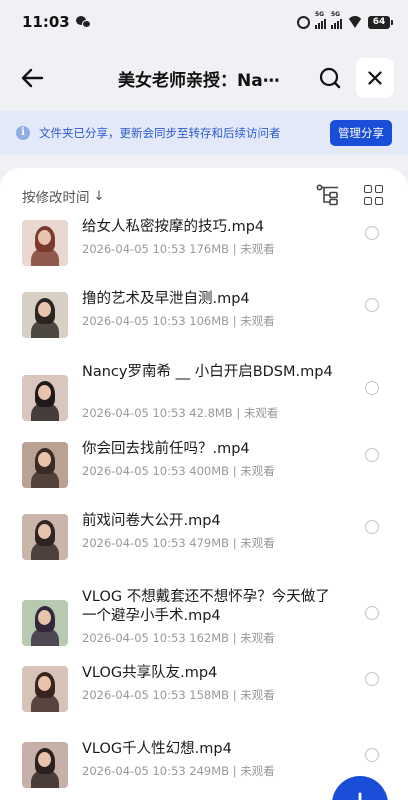 This screenshot has width=408, height=800. I want to click on battery-icon: 64, so click(380, 22).